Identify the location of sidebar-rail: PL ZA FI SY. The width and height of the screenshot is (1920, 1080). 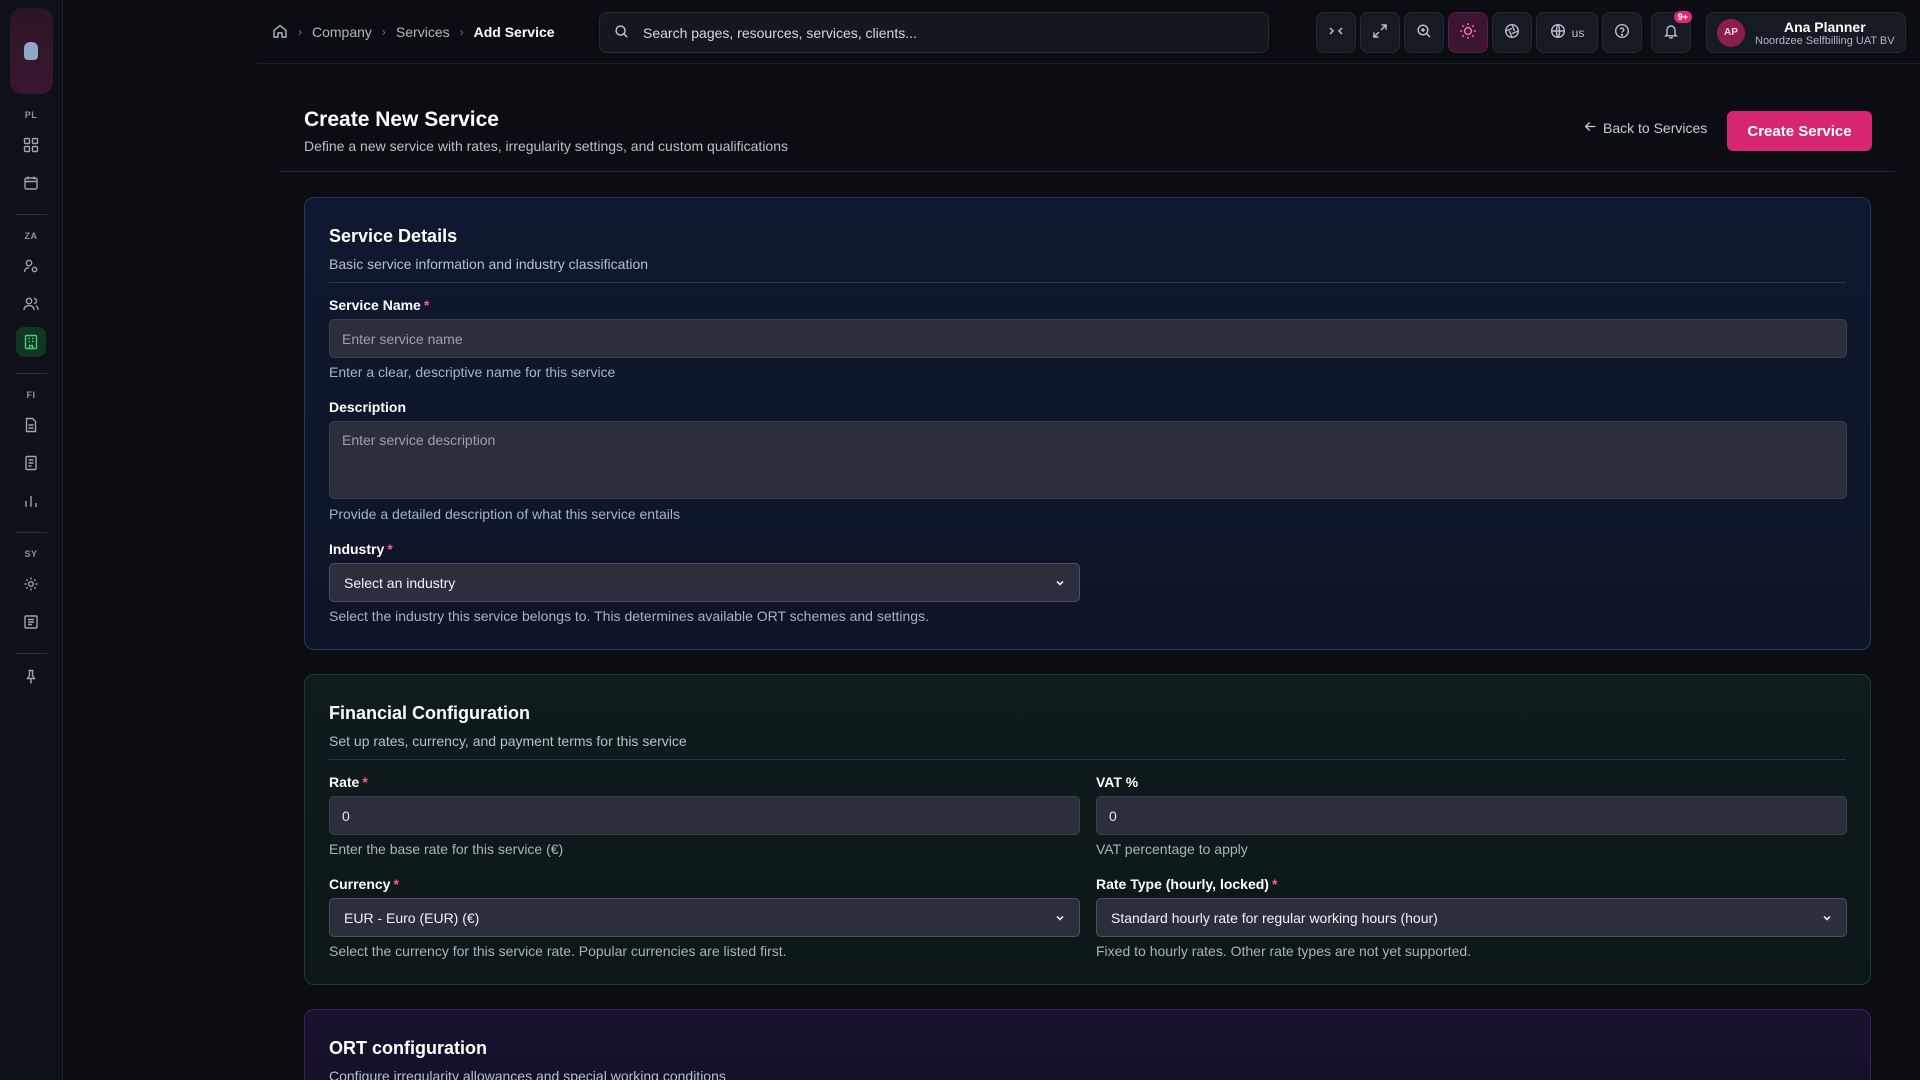
(31, 540).